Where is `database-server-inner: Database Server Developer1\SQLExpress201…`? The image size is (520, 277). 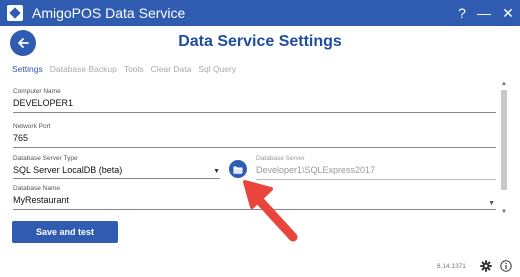 database-server-inner: Database Server Developer1\SQLExpress201… is located at coordinates (376, 167).